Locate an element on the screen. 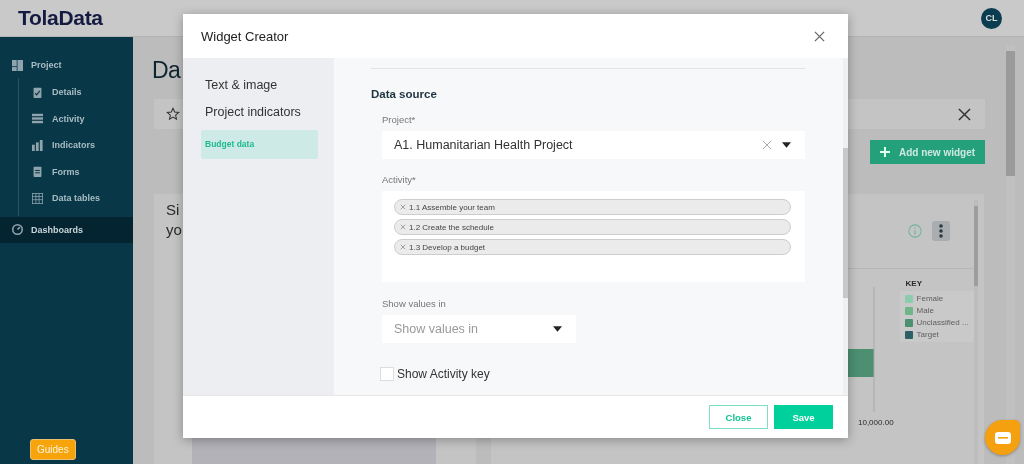 The height and width of the screenshot is (464, 1024). legend-label: Target is located at coordinates (927, 334).